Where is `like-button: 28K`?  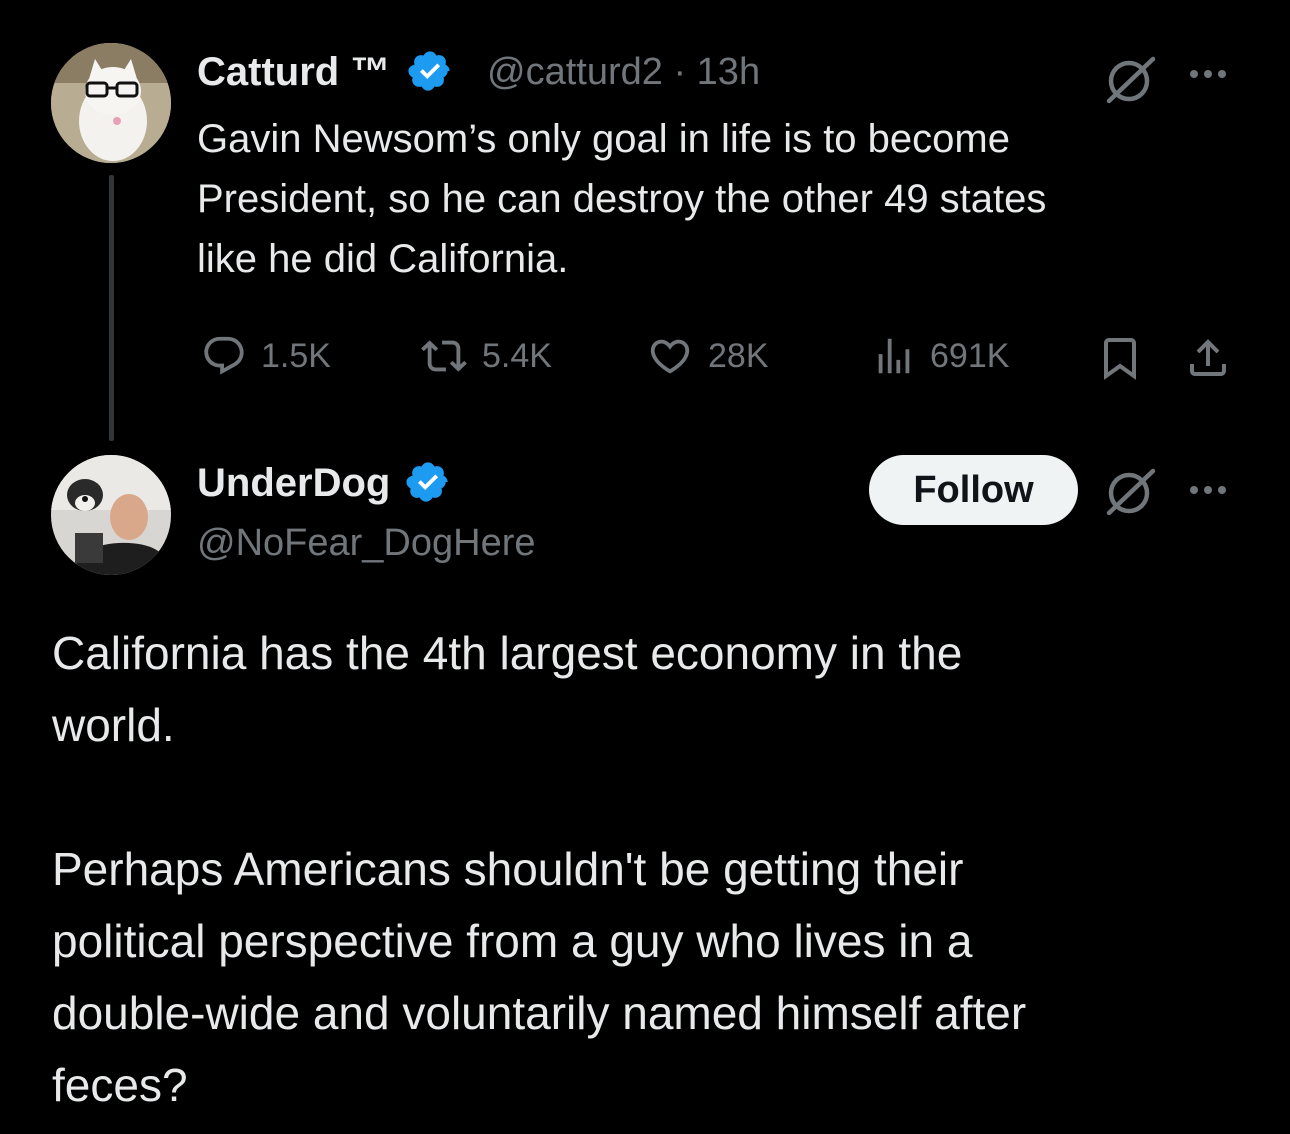
like-button: 28K is located at coordinates (706, 356).